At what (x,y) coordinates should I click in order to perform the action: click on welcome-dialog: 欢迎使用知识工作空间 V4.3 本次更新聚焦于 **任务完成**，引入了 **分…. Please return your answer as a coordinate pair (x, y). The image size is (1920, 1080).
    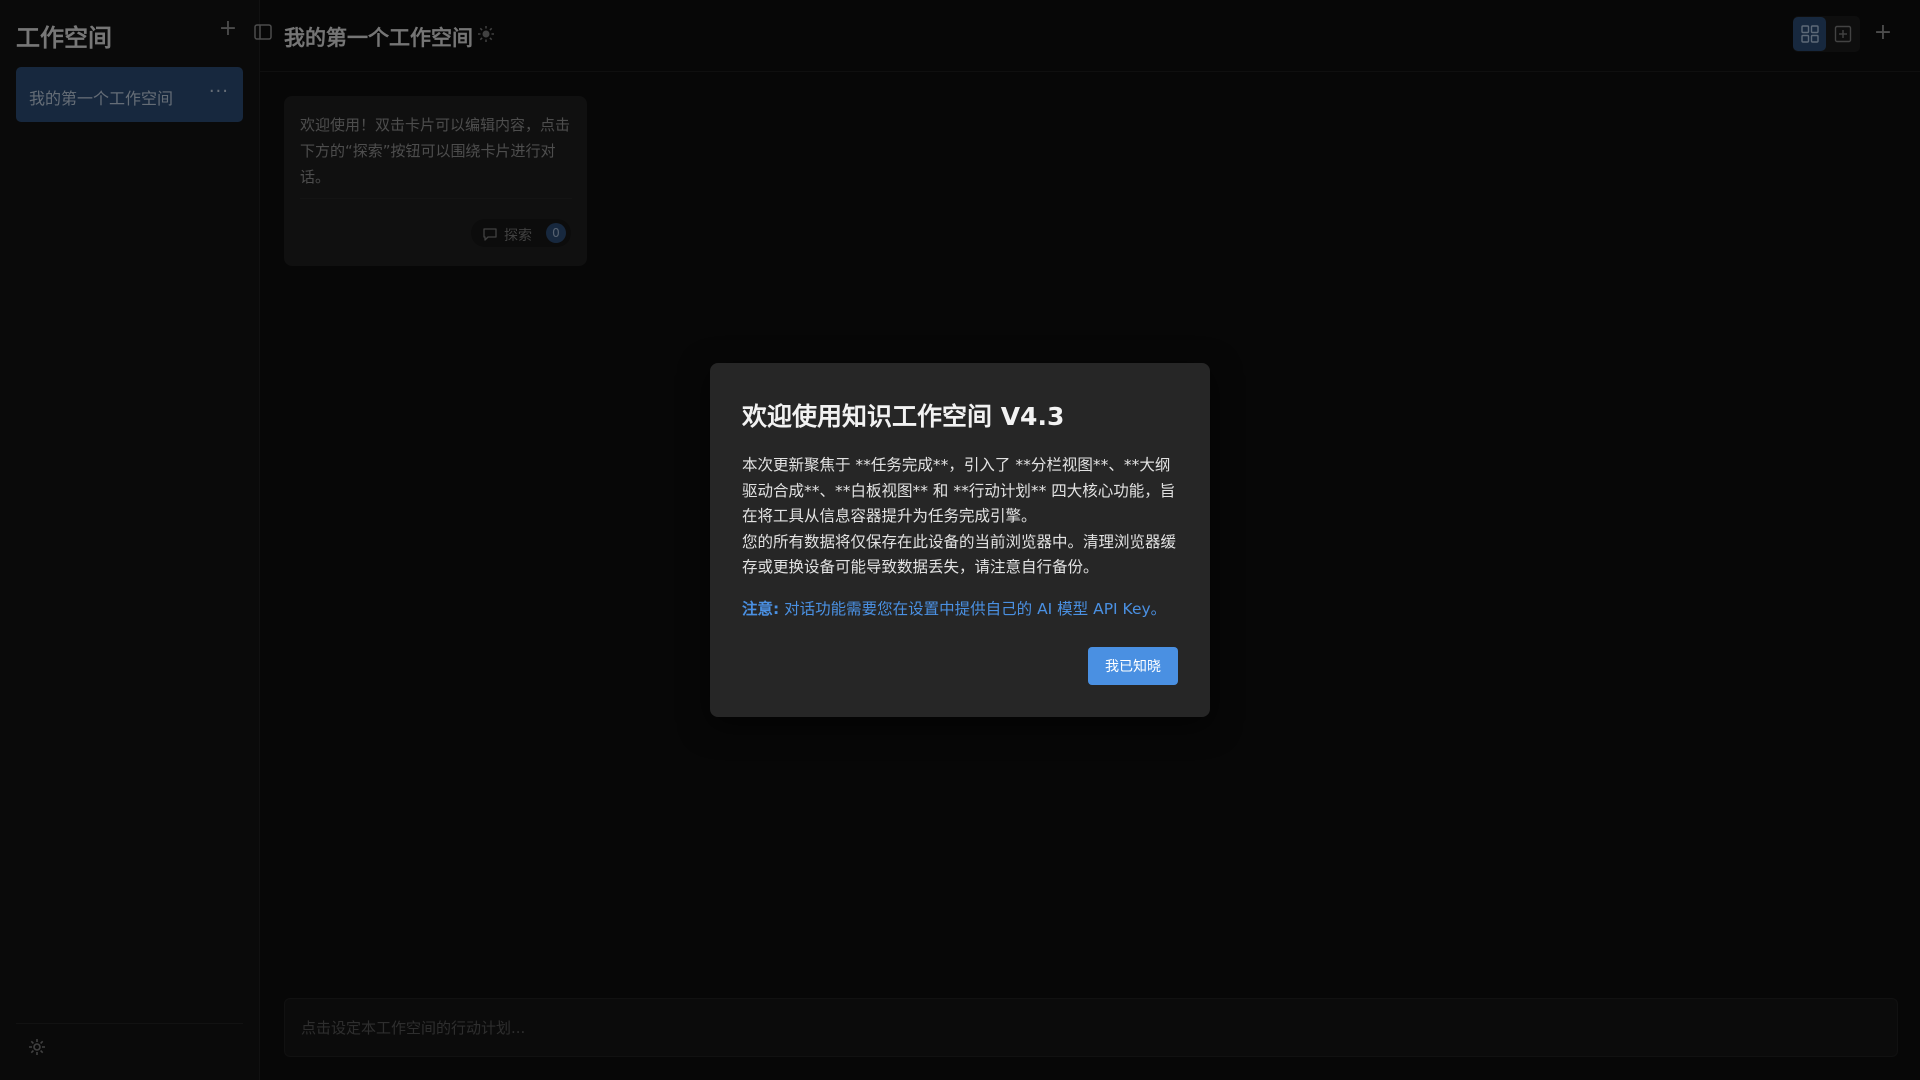
    Looking at the image, I should click on (960, 540).